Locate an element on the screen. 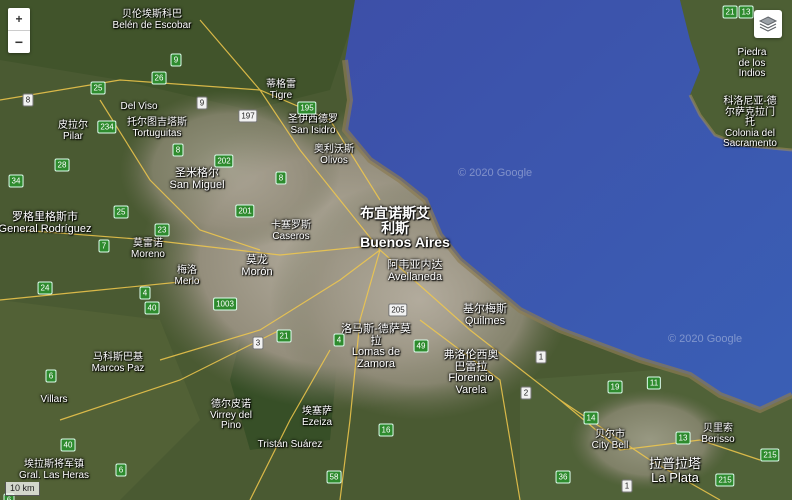  place-label: 埃塞萨 Ezeiza is located at coordinates (317, 417).